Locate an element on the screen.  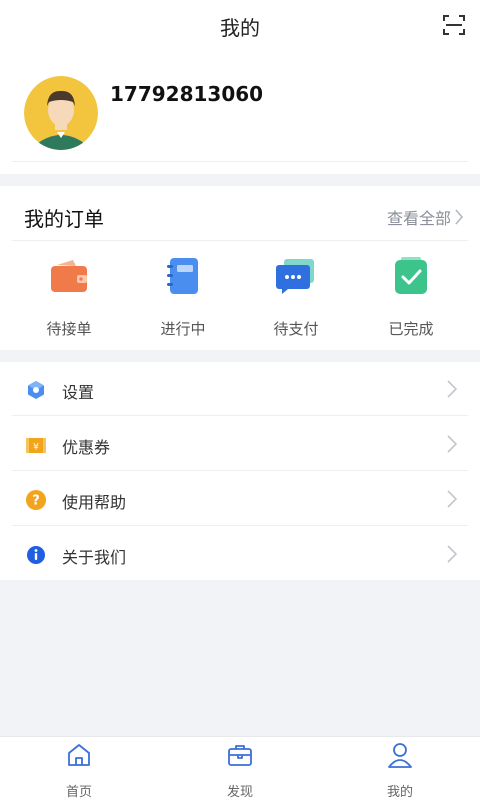
info-icon is located at coordinates (36, 555).